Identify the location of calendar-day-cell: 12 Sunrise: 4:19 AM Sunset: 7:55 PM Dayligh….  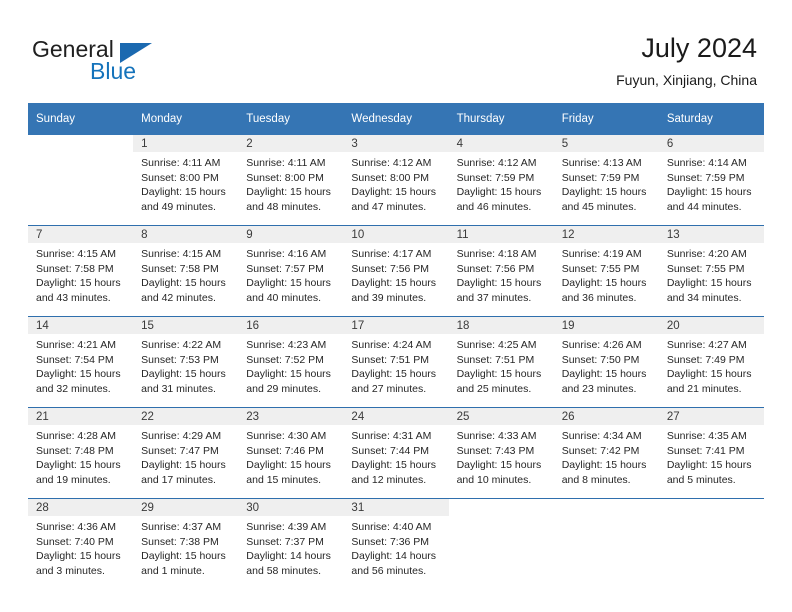
(606, 271).